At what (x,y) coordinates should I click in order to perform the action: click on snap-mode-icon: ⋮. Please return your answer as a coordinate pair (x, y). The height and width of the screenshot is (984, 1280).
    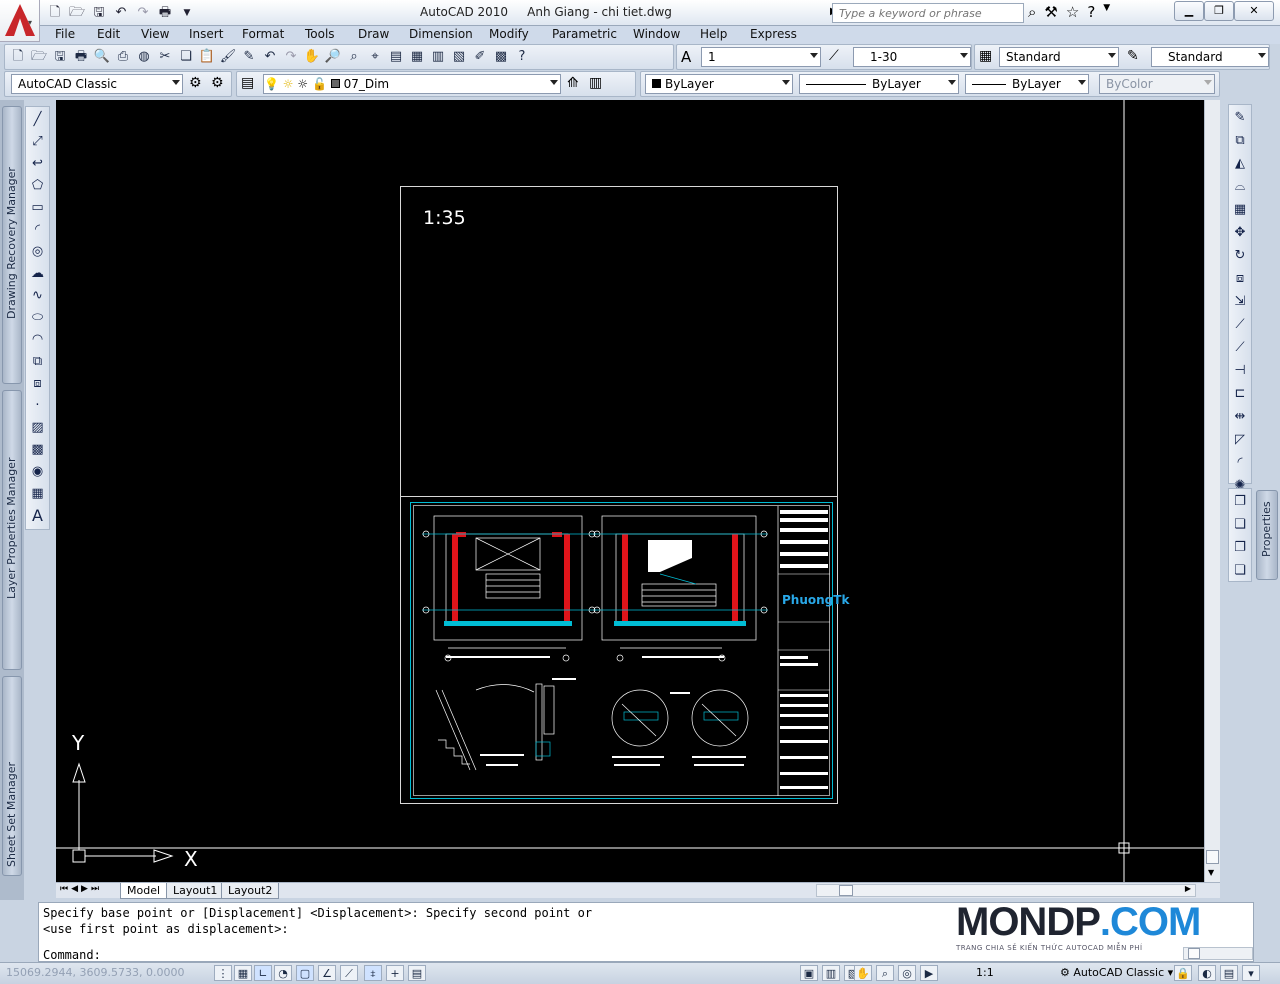
    Looking at the image, I should click on (223, 973).